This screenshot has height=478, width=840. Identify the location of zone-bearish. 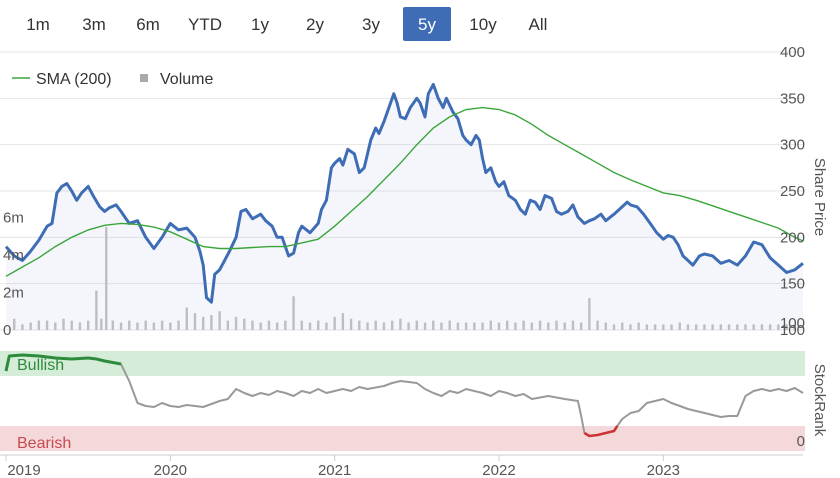
(402, 438).